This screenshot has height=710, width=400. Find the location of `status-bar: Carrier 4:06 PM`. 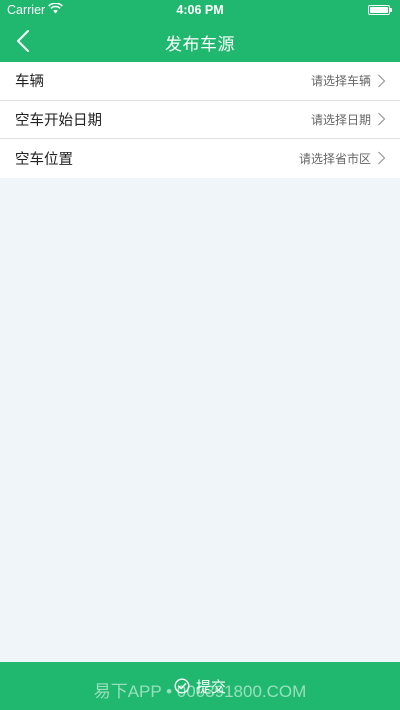

status-bar: Carrier 4:06 PM is located at coordinates (200, 10).